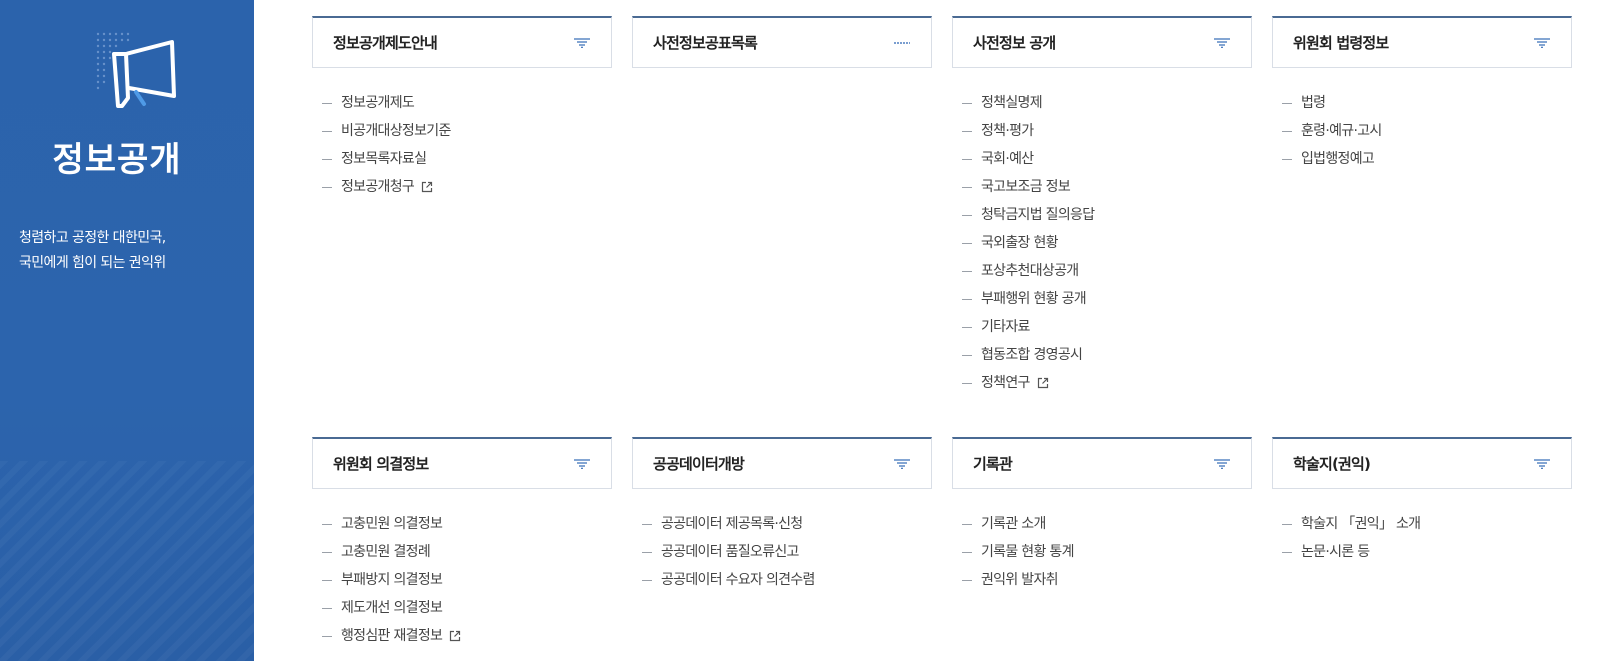  Describe the element at coordinates (467, 608) in the screenshot. I see `menu-link: 제도개선 의결정보` at that location.